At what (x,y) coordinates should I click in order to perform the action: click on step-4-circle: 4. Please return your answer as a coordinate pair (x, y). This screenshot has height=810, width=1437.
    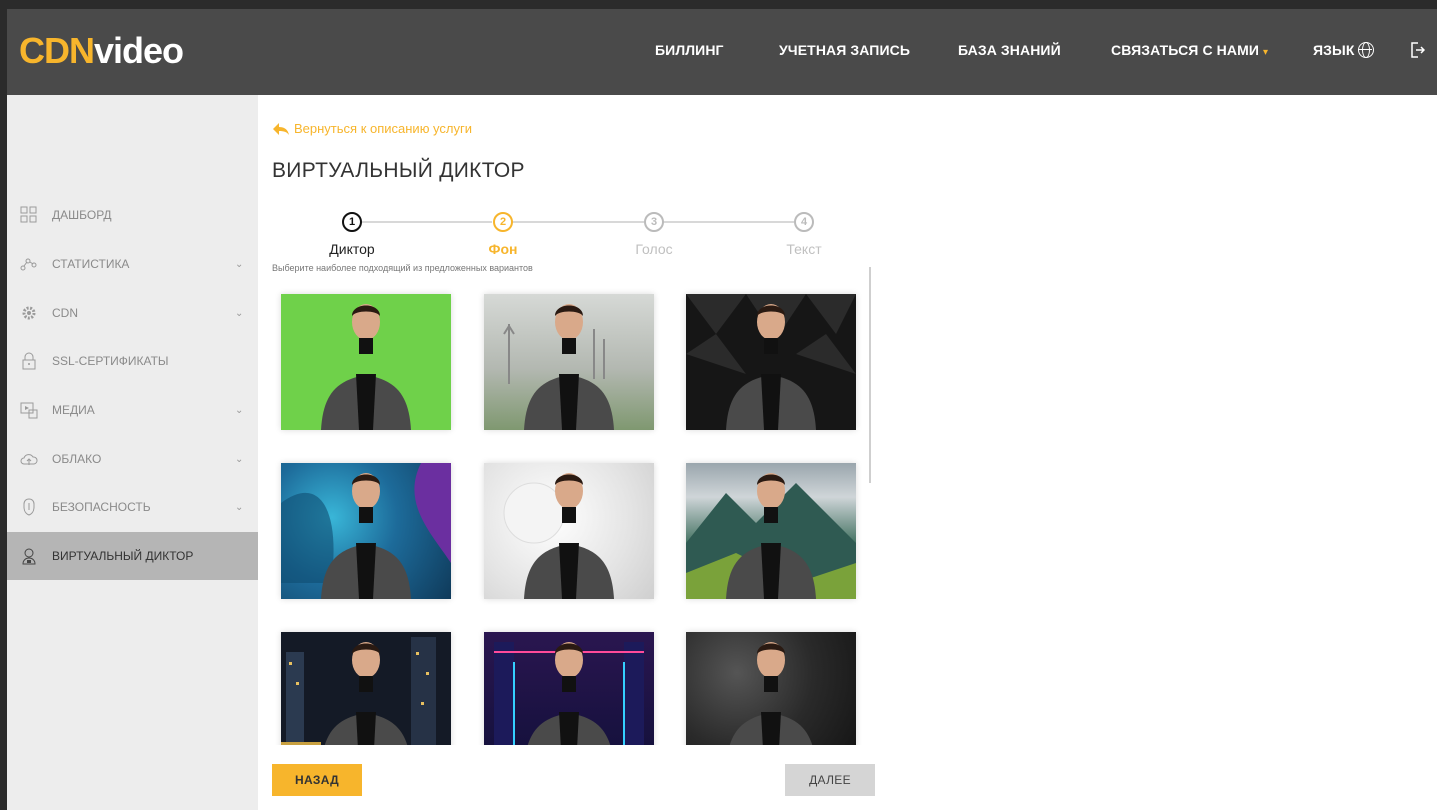
    Looking at the image, I should click on (804, 222).